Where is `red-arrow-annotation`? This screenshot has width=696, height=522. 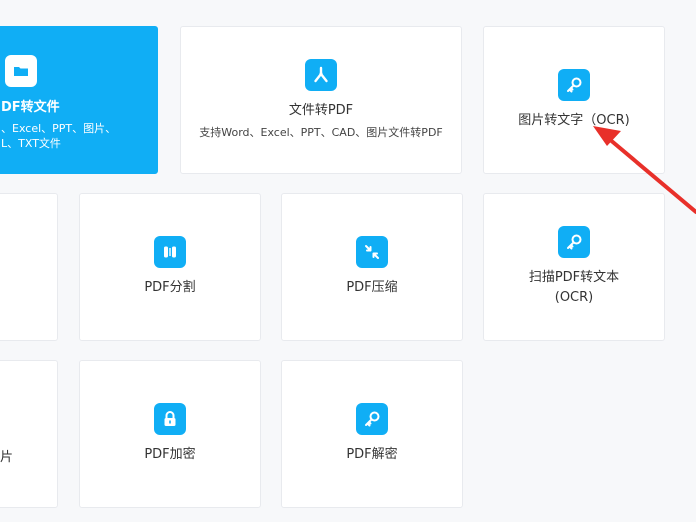
red-arrow-annotation is located at coordinates (644, 170).